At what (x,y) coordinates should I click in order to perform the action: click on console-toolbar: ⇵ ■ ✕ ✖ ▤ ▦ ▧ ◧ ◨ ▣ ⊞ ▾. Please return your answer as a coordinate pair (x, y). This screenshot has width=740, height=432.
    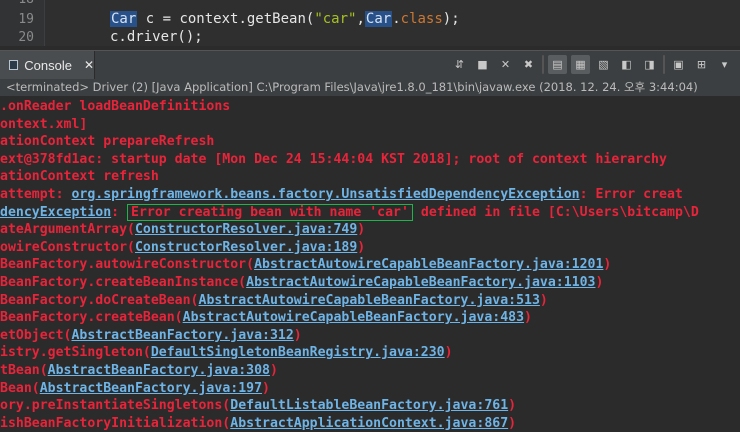
    Looking at the image, I should click on (592, 65).